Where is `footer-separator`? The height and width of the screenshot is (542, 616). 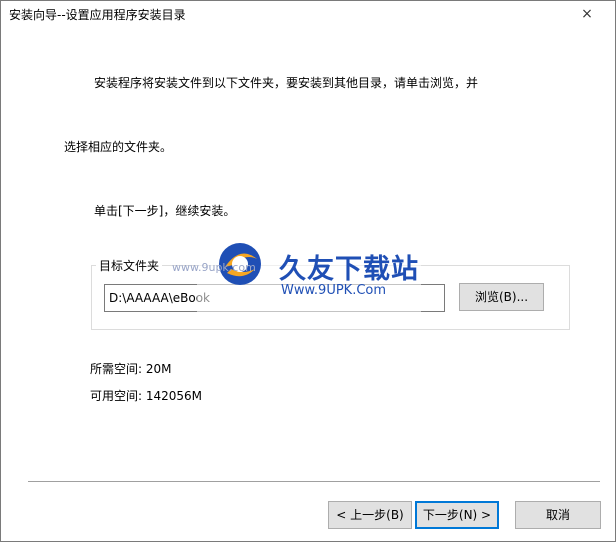 footer-separator is located at coordinates (314, 482).